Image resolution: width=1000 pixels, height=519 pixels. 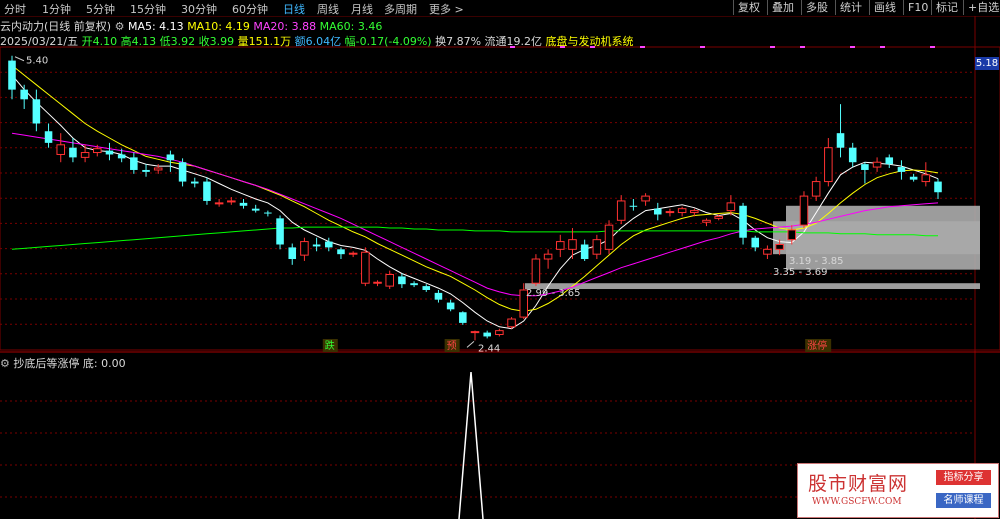 I want to click on sub-settings-icon: ⚙, so click(x=5, y=363).